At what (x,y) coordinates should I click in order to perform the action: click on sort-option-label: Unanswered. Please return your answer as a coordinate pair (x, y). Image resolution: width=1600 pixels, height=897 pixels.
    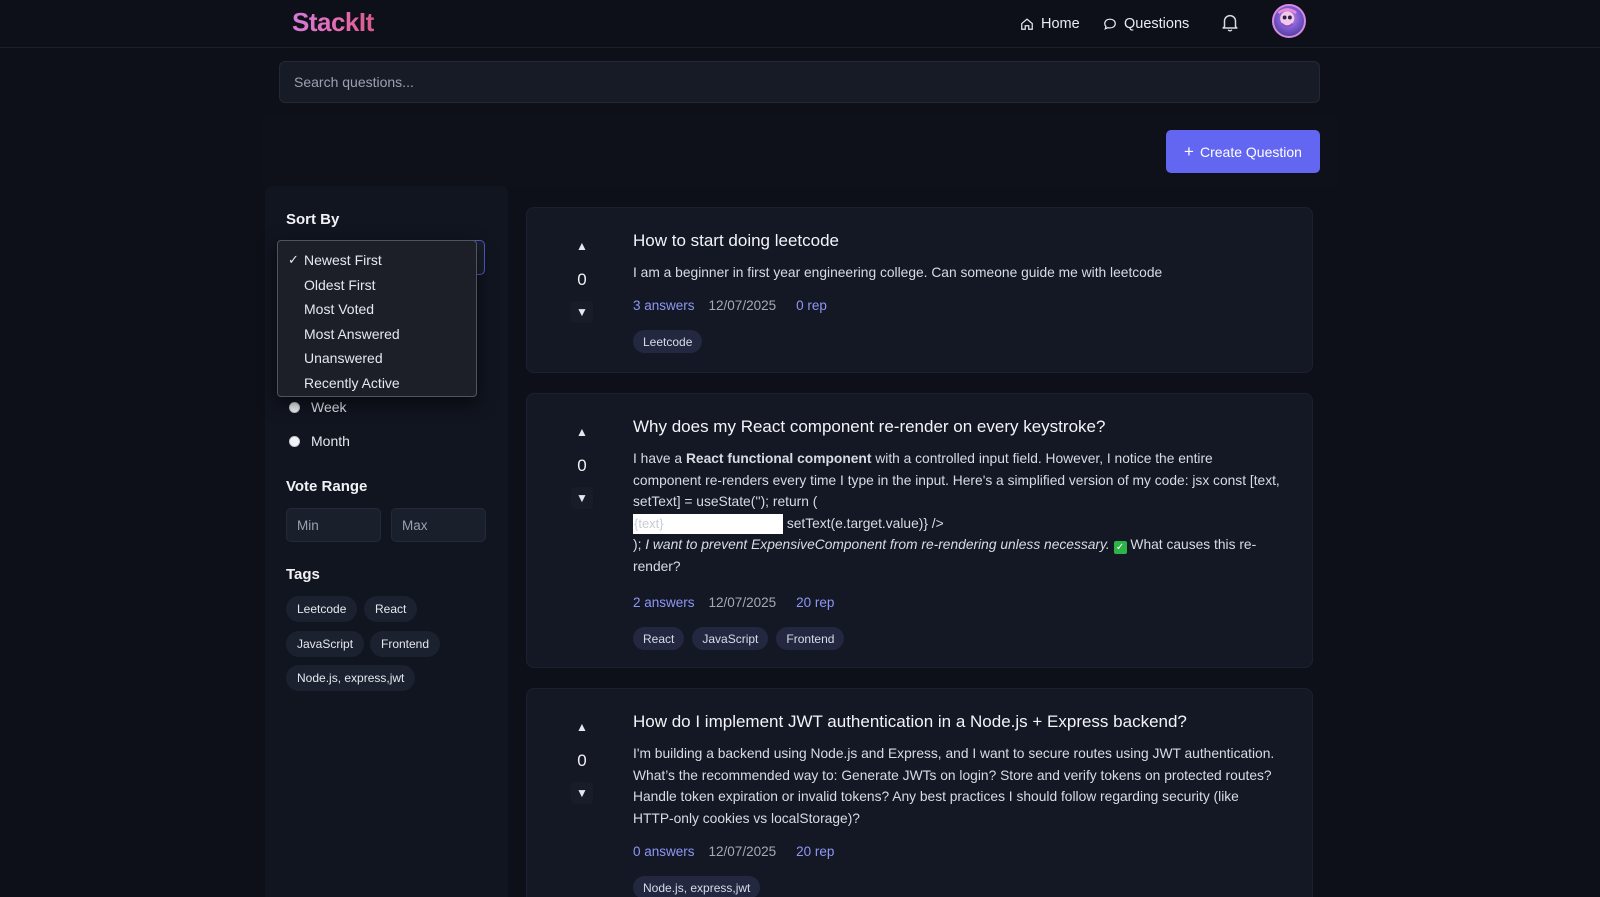
    Looking at the image, I should click on (343, 358).